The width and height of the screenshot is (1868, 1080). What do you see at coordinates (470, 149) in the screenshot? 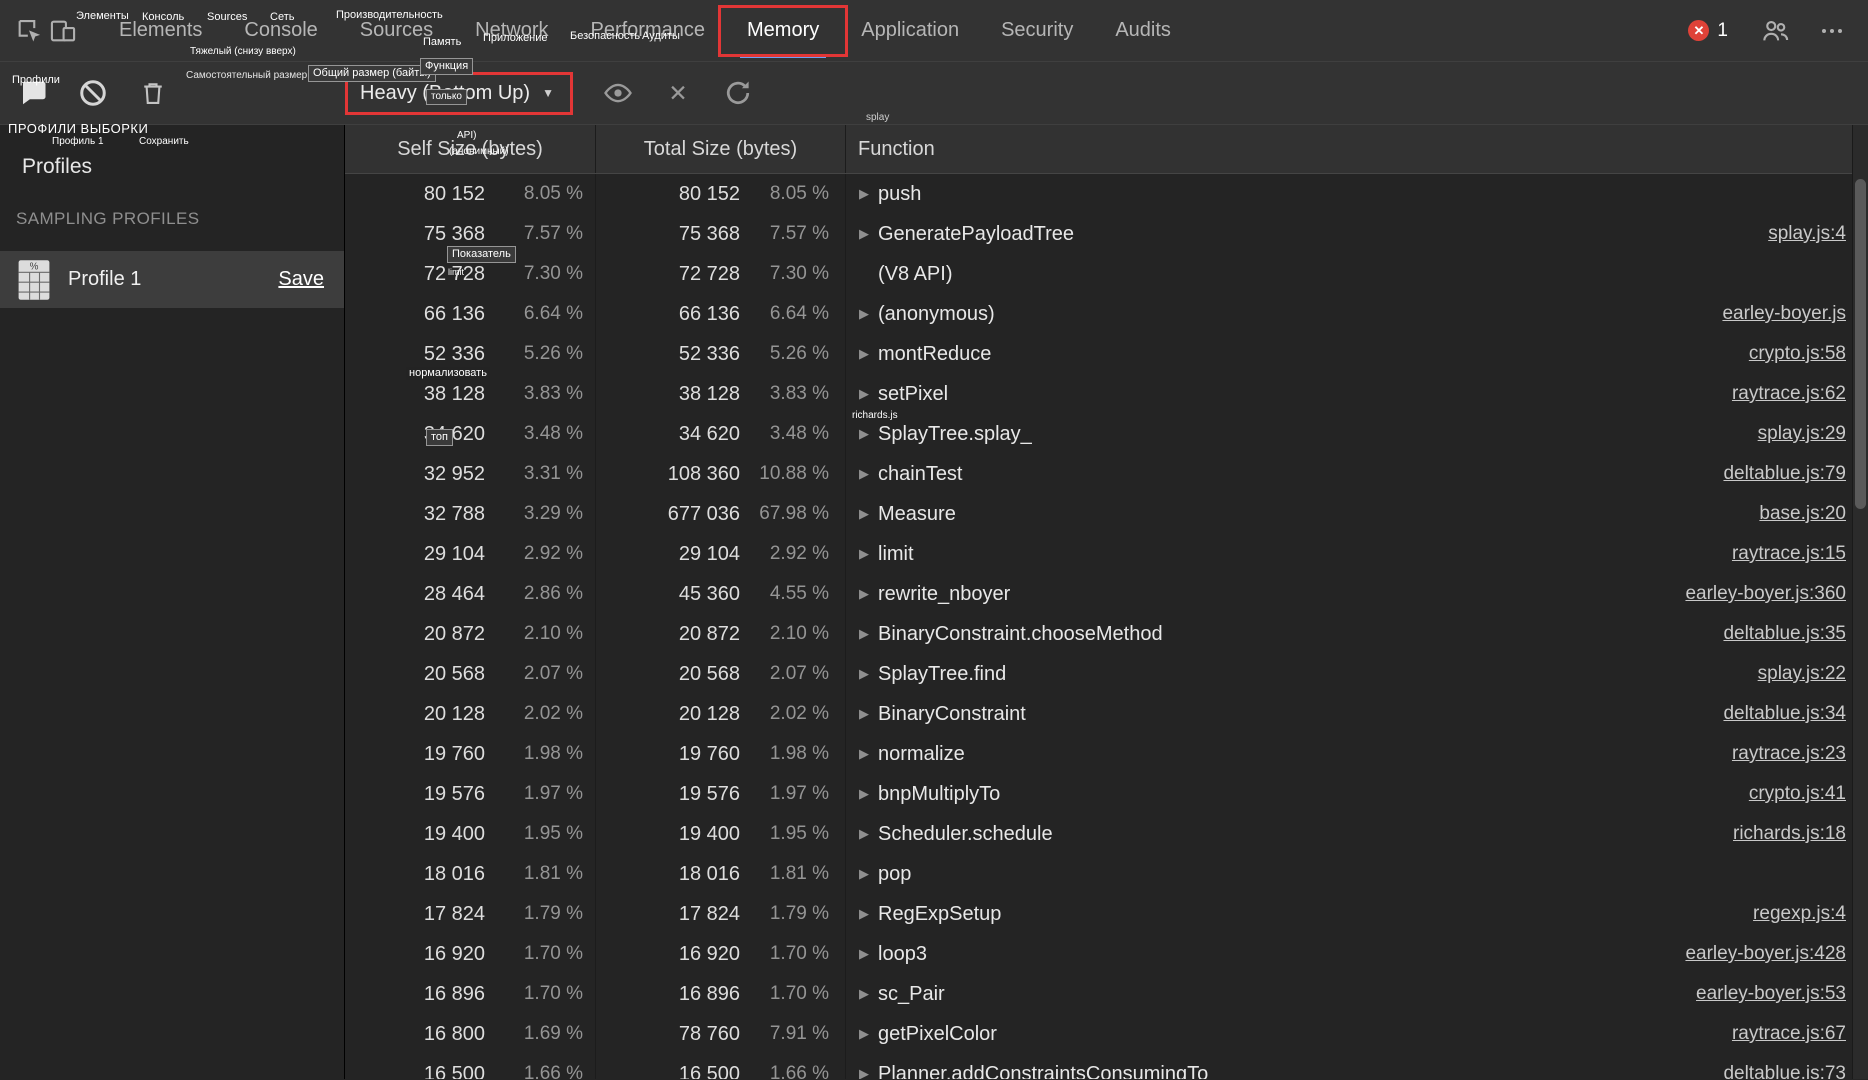
I see `column-header-self-size: Self Size (bytes)` at bounding box center [470, 149].